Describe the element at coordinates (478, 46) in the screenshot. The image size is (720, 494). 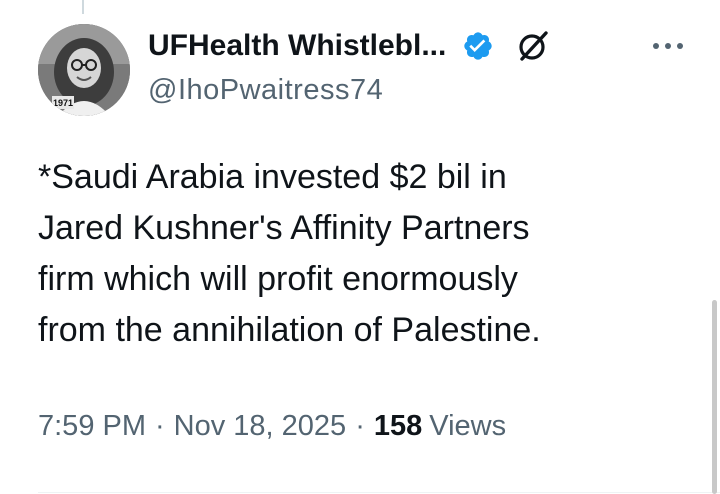
I see `verified-badge-icon` at that location.